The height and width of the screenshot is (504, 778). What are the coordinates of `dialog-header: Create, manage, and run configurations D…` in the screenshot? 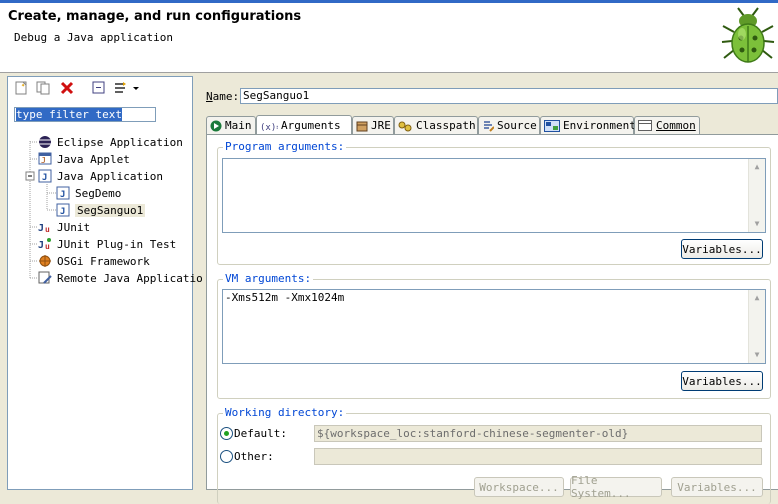 It's located at (389, 36).